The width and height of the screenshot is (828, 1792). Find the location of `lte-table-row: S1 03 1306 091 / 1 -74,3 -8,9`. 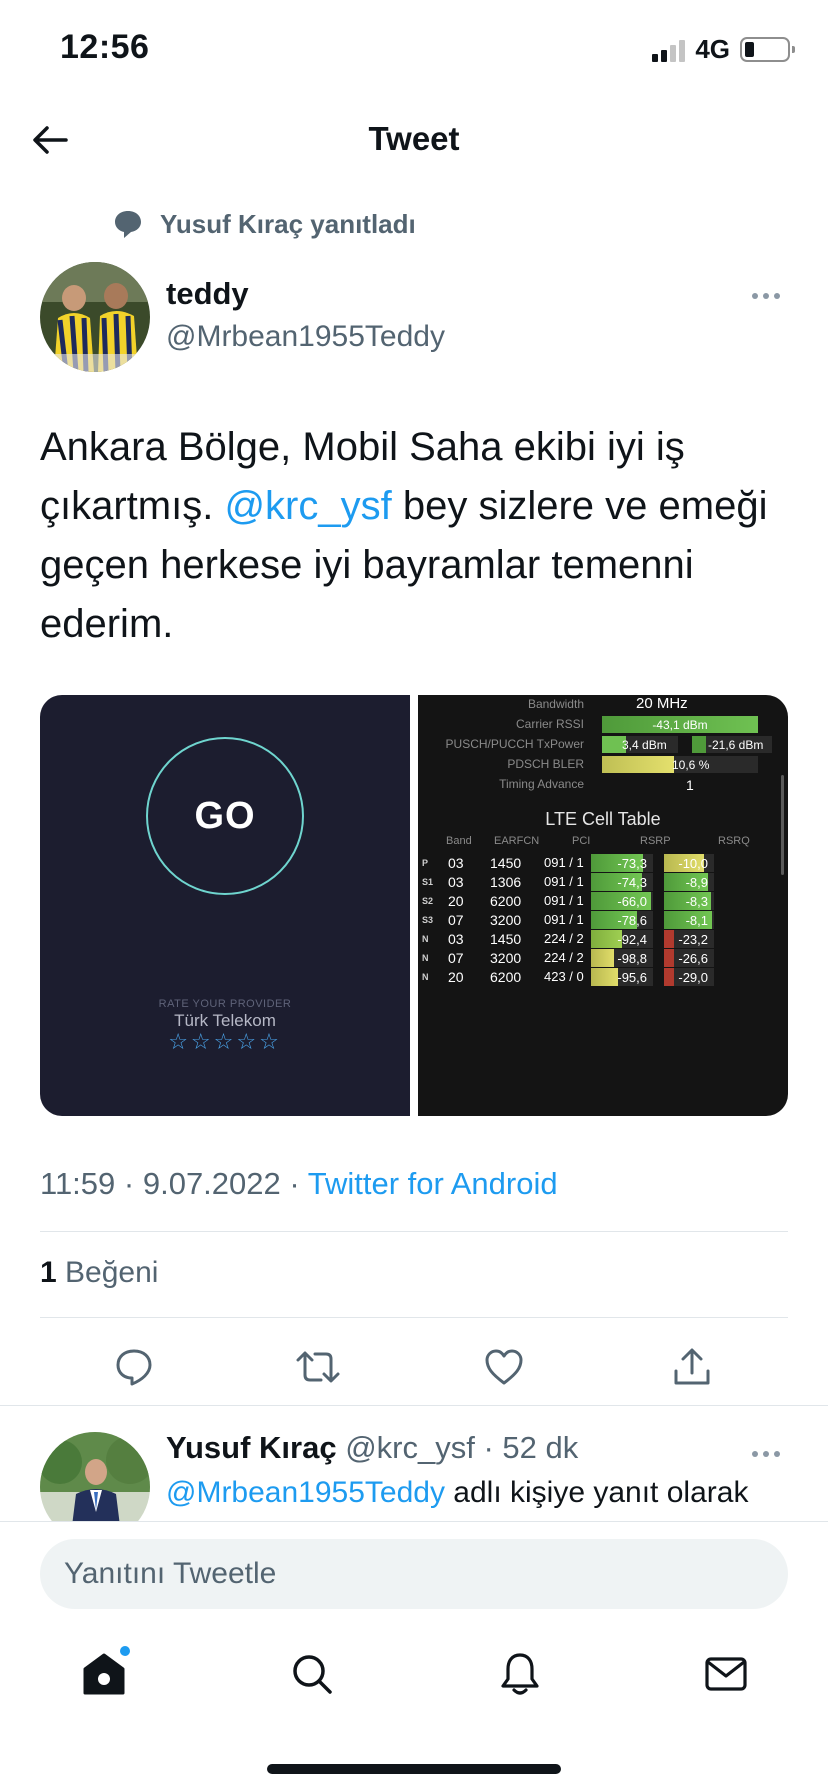

lte-table-row: S1 03 1306 091 / 1 -74,3 -8,9 is located at coordinates (603, 882).